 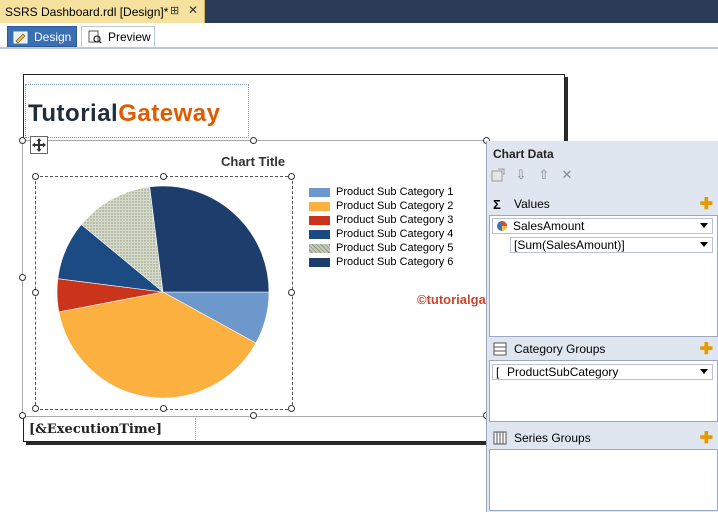 I want to click on tab-preview: Preview, so click(x=118, y=36).